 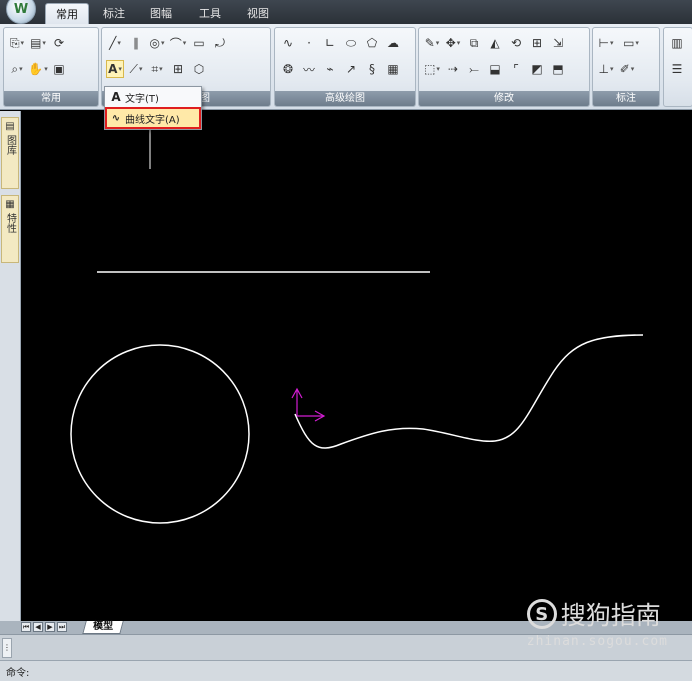 What do you see at coordinates (7, 648) in the screenshot?
I see `grip-icon: ⋮` at bounding box center [7, 648].